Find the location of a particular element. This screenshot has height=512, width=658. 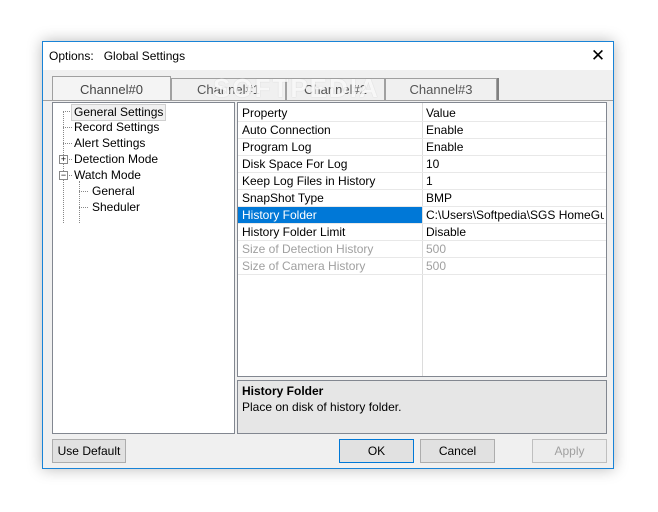

tab-channel-2: Channel#2 is located at coordinates (335, 89).